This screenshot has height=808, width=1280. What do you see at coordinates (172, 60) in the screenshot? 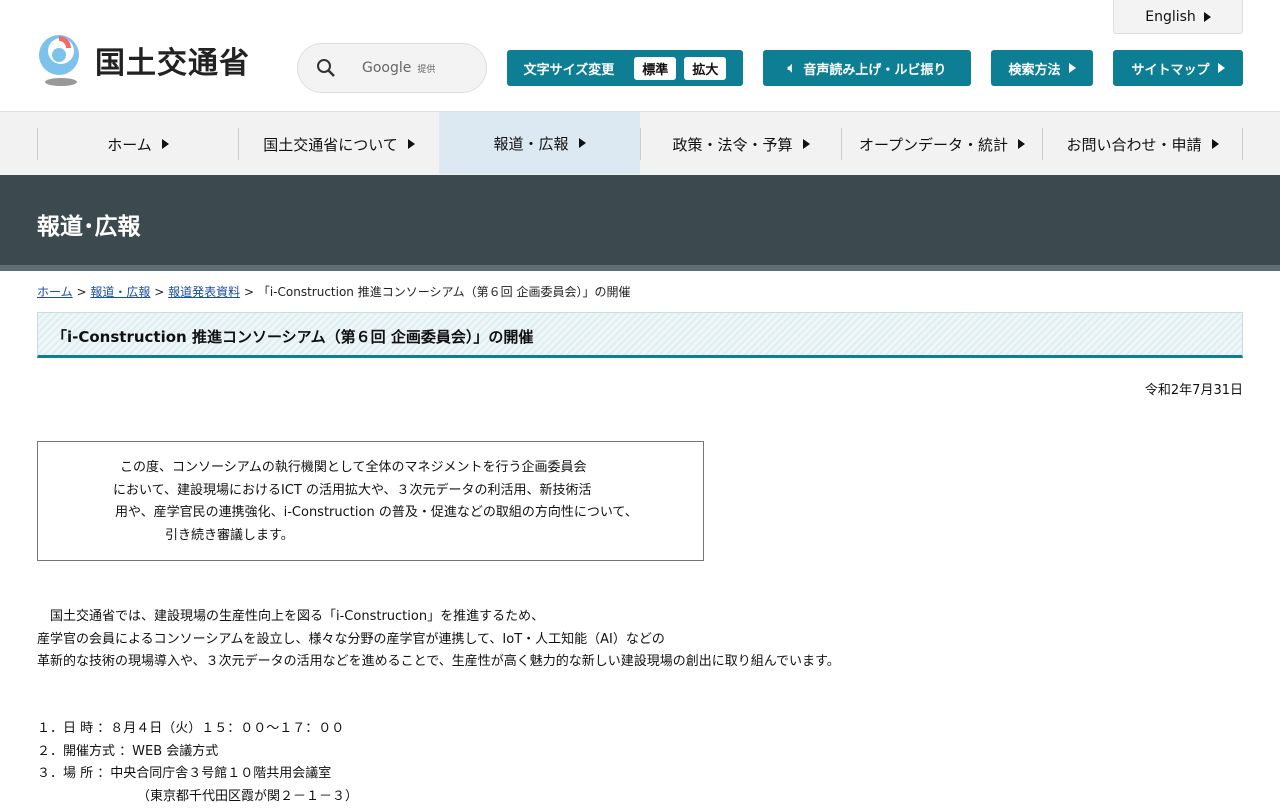
I see `logo-text: 国土交通省` at bounding box center [172, 60].